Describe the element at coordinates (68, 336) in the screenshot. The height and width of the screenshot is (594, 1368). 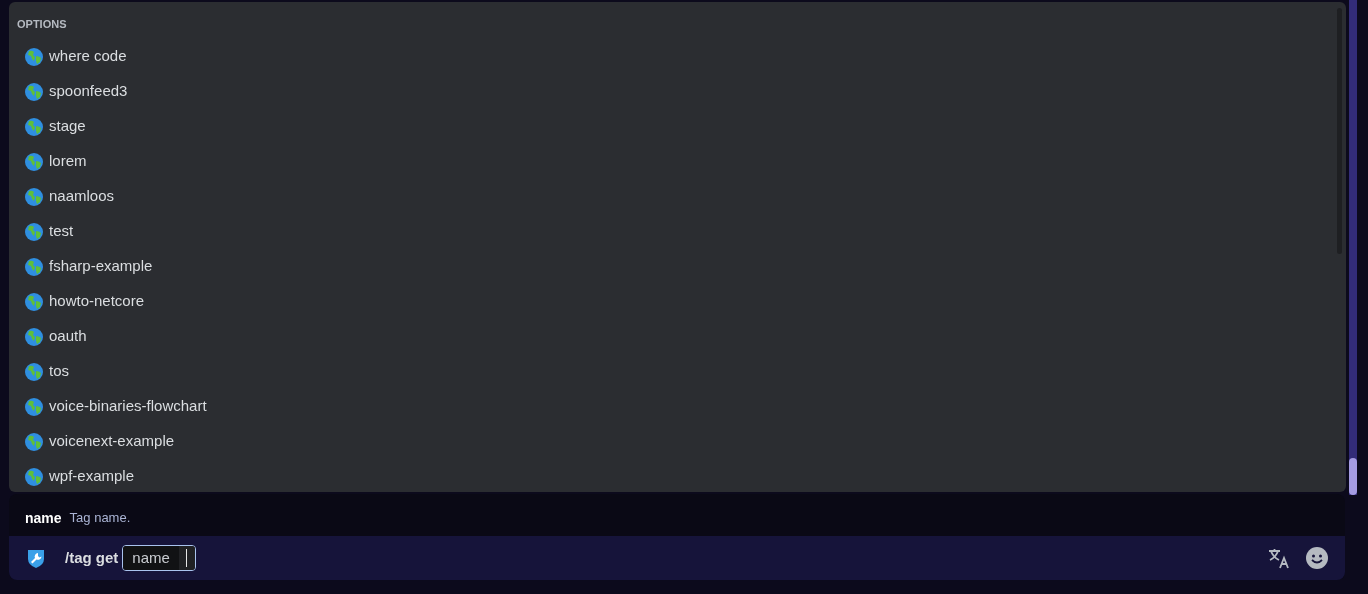
I see `option-item: oauth` at that location.